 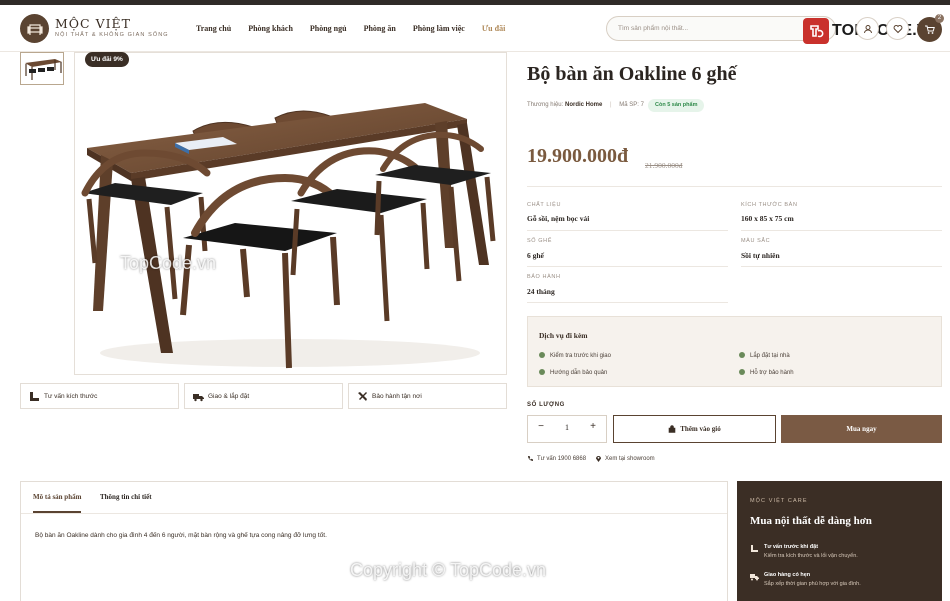 What do you see at coordinates (535, 255) in the screenshot?
I see `spec-value-seats: 6 ghế` at bounding box center [535, 255].